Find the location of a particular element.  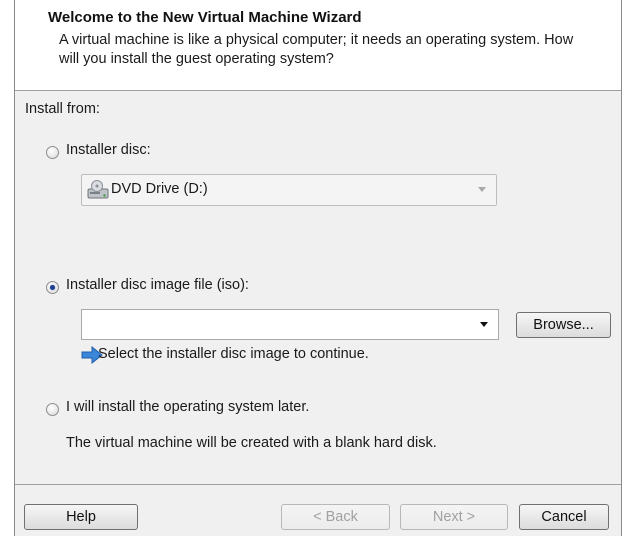

help-button: Help is located at coordinates (81, 517).